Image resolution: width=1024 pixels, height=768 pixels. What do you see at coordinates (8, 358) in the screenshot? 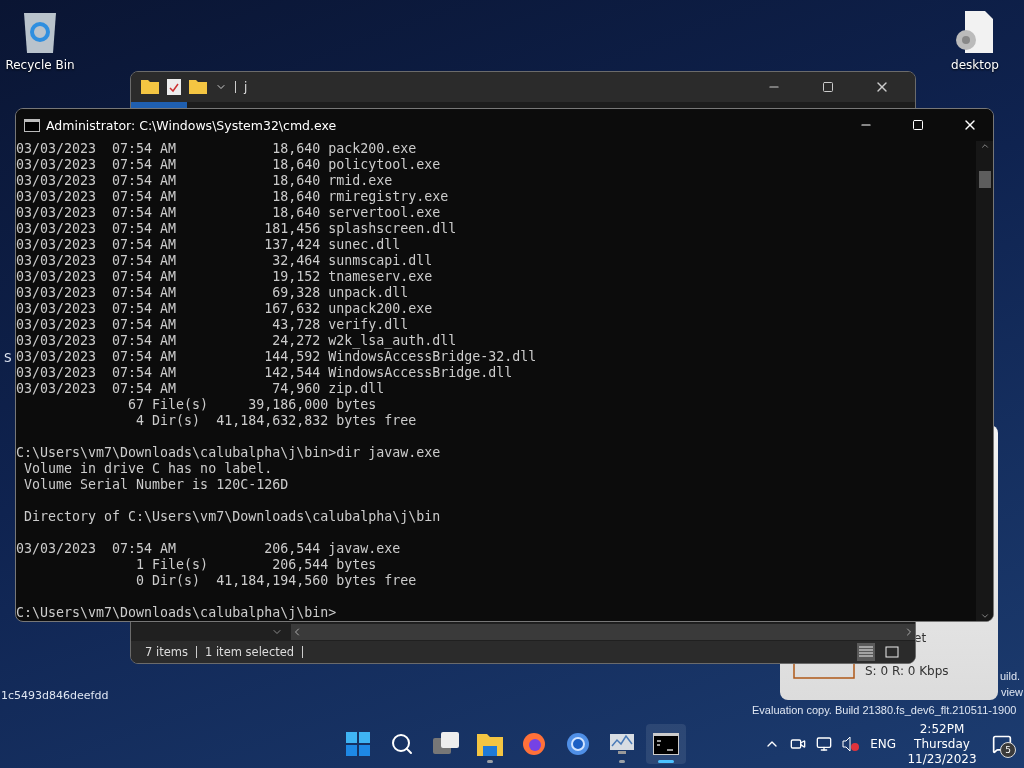
I see `desktop-label-fragment: S` at bounding box center [8, 358].